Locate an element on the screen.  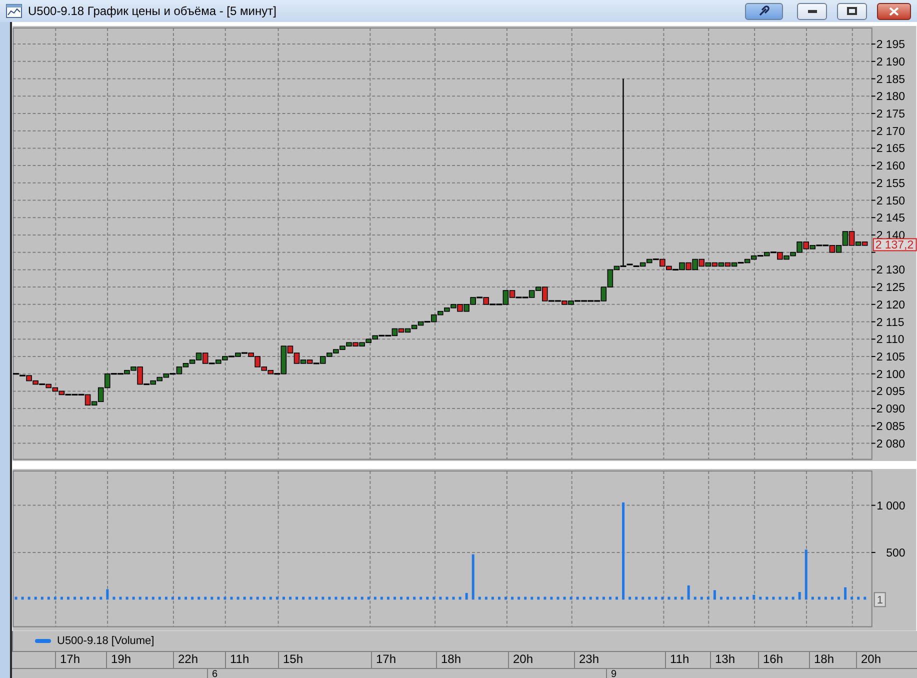
axis-label: 2 095 is located at coordinates (891, 392).